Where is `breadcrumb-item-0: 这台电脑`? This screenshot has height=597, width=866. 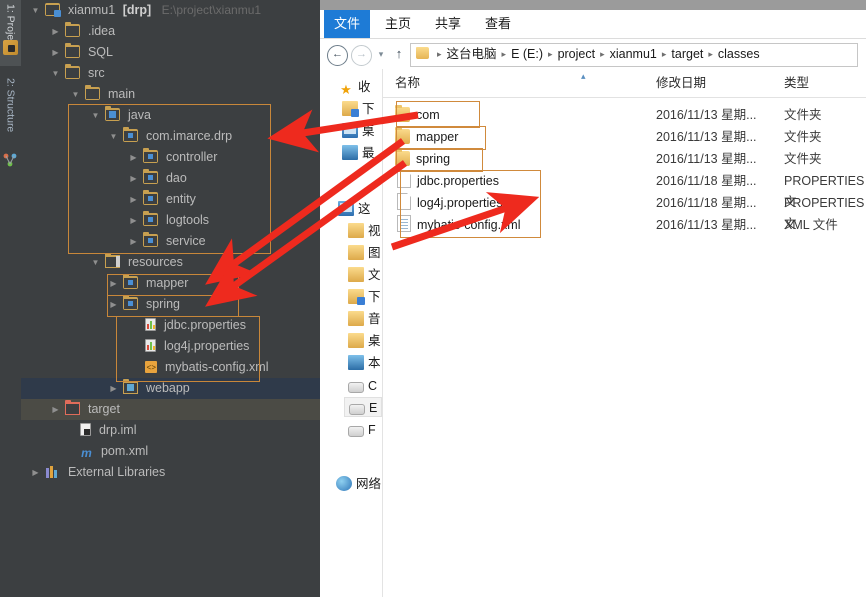
breadcrumb-item-0: 这台电脑 is located at coordinates (472, 54).